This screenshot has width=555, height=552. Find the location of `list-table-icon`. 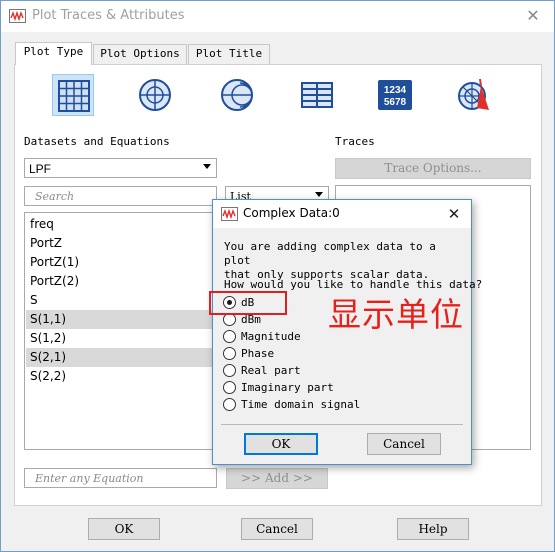

list-table-icon is located at coordinates (317, 95).